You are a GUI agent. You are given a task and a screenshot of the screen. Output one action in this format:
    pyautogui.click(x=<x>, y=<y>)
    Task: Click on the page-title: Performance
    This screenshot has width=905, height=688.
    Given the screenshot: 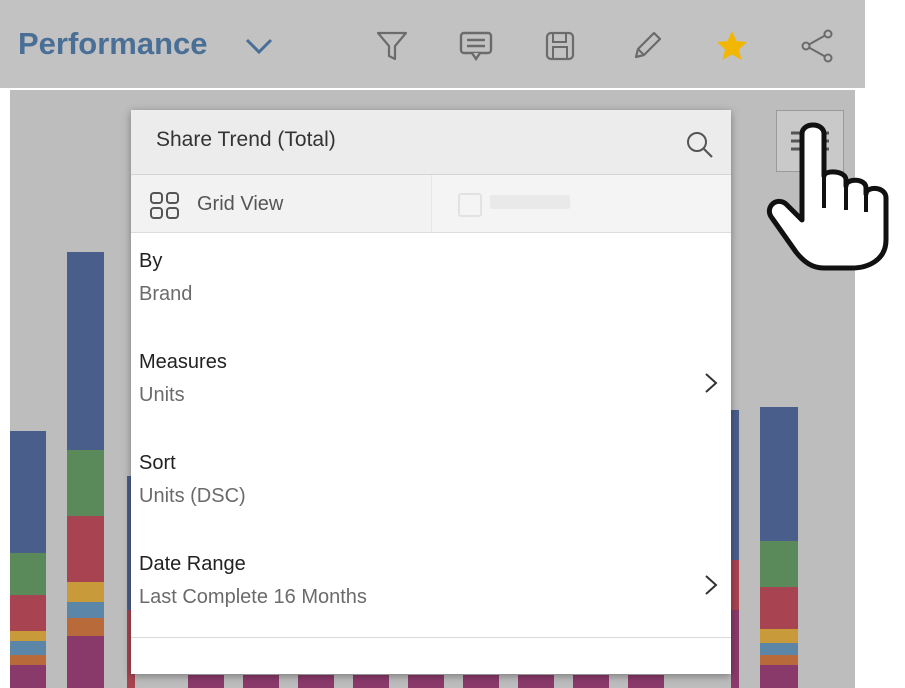 What is the action you would take?
    pyautogui.click(x=113, y=44)
    